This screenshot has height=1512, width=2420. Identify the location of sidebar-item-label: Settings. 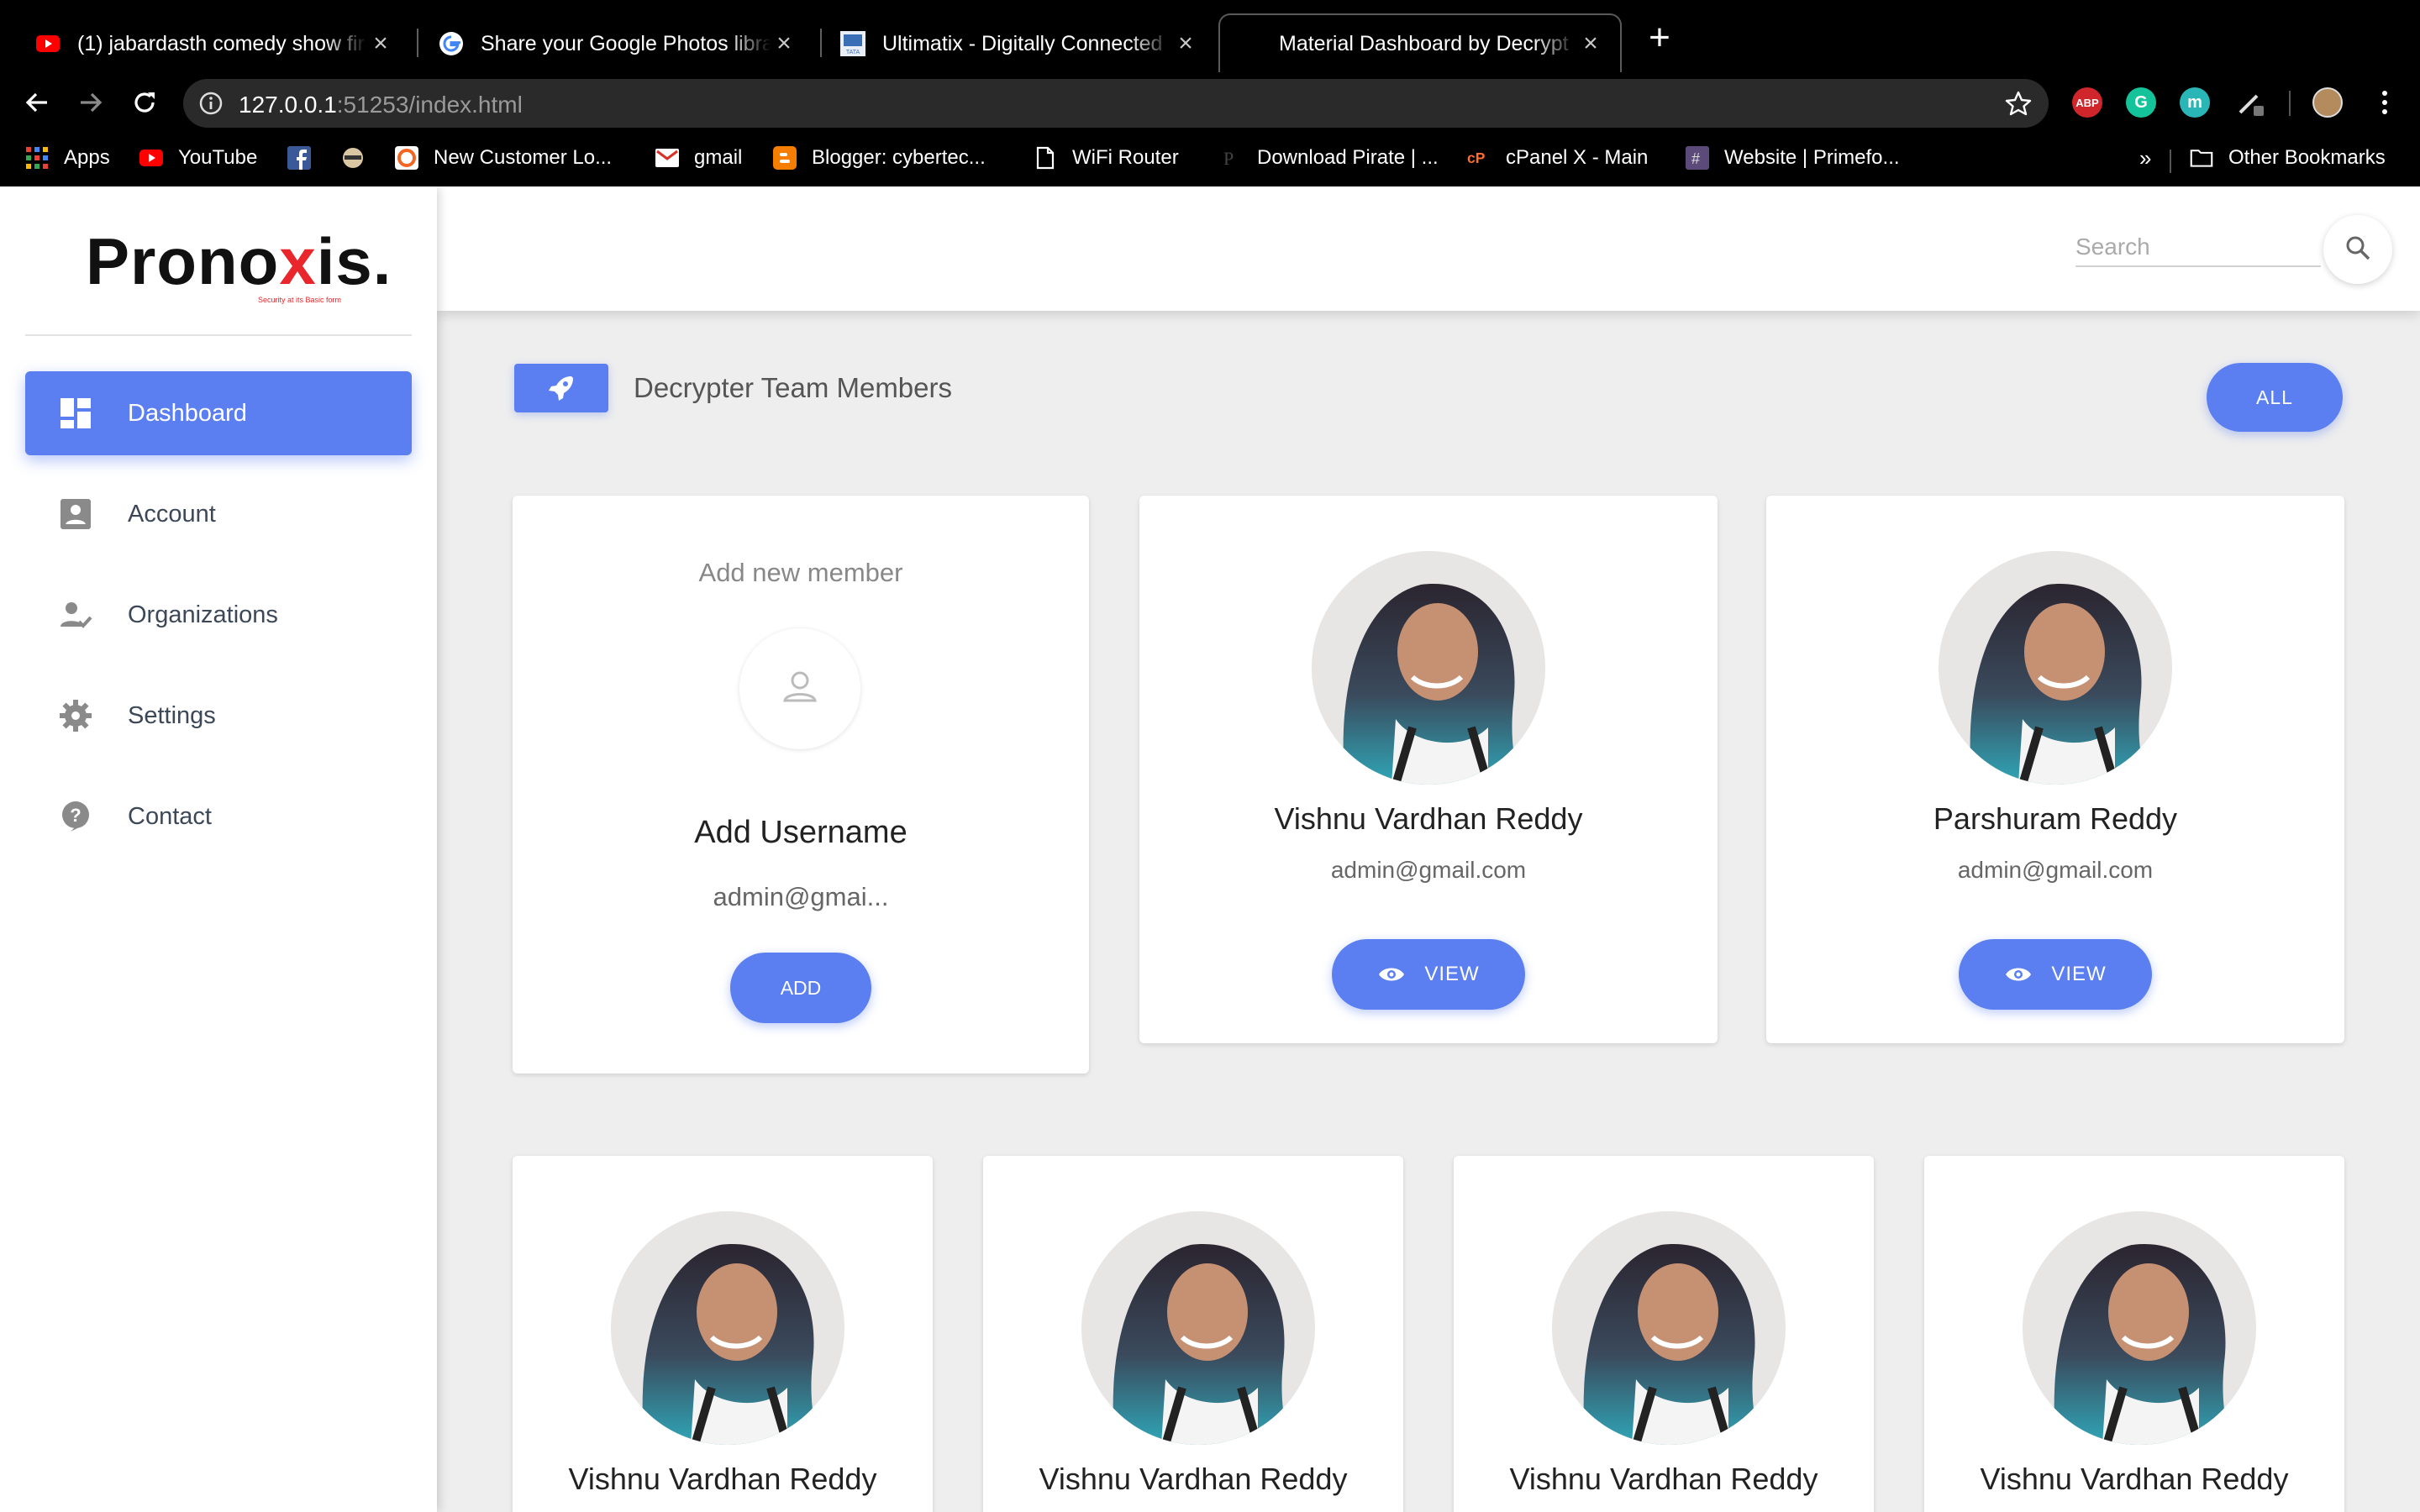
(172, 715).